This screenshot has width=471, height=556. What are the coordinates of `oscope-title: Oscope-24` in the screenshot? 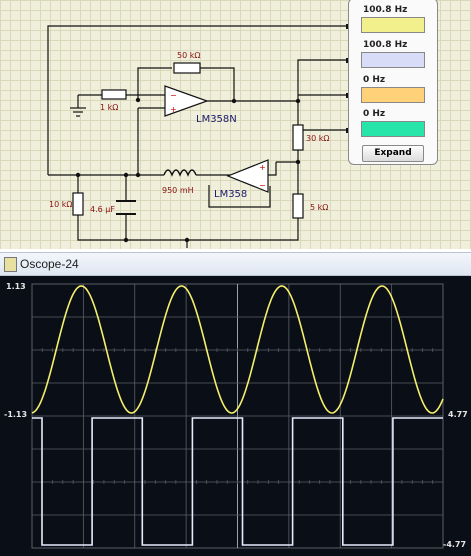 It's located at (49, 264).